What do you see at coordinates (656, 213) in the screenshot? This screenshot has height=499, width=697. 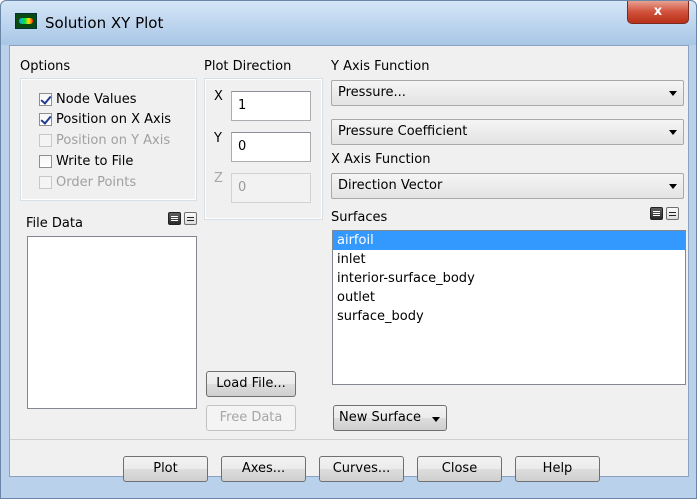 I see `surfaces-select-all-icon` at bounding box center [656, 213].